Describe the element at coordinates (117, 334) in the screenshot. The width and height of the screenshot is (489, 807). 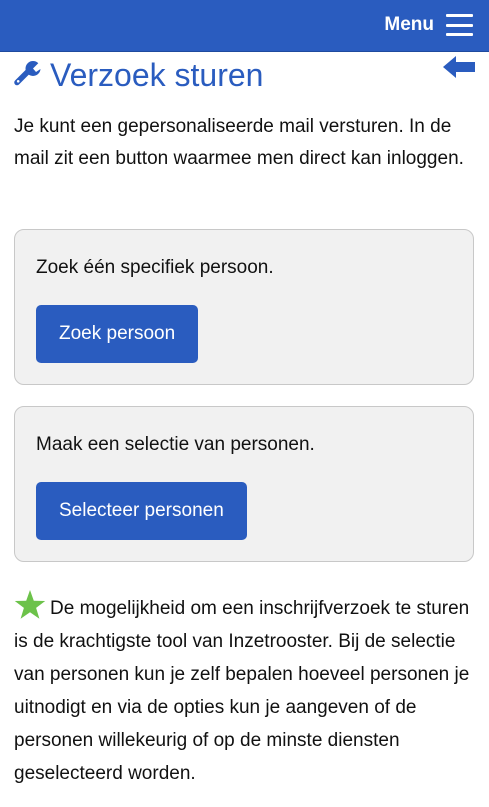
I see `search-person-button: Zoek persoon` at that location.